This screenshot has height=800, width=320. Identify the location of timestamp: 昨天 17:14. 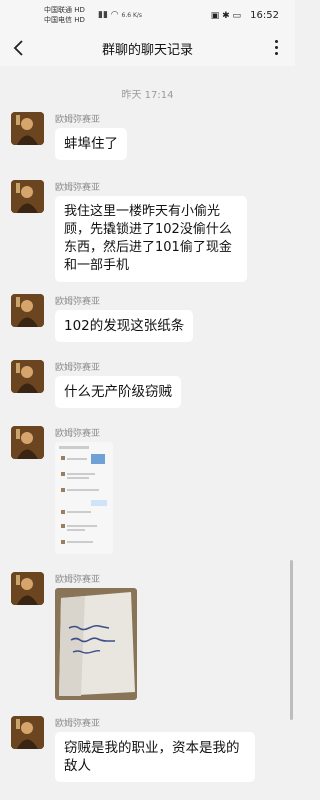
(147, 95).